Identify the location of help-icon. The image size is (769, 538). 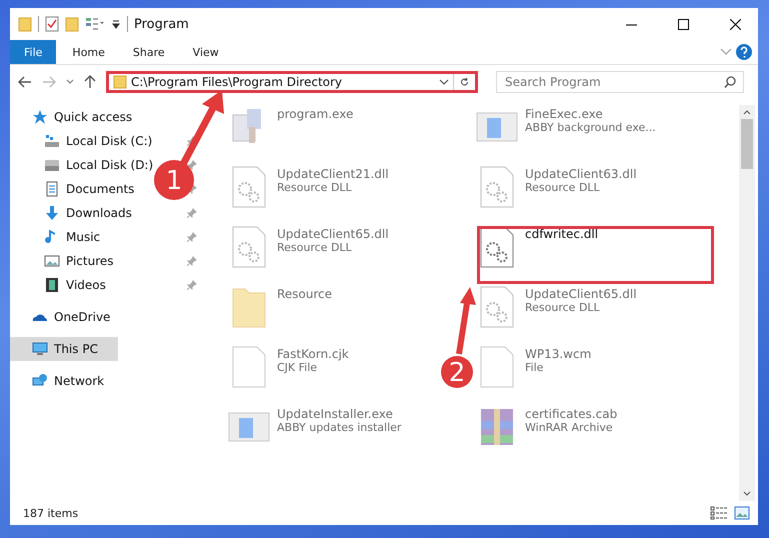
(744, 52).